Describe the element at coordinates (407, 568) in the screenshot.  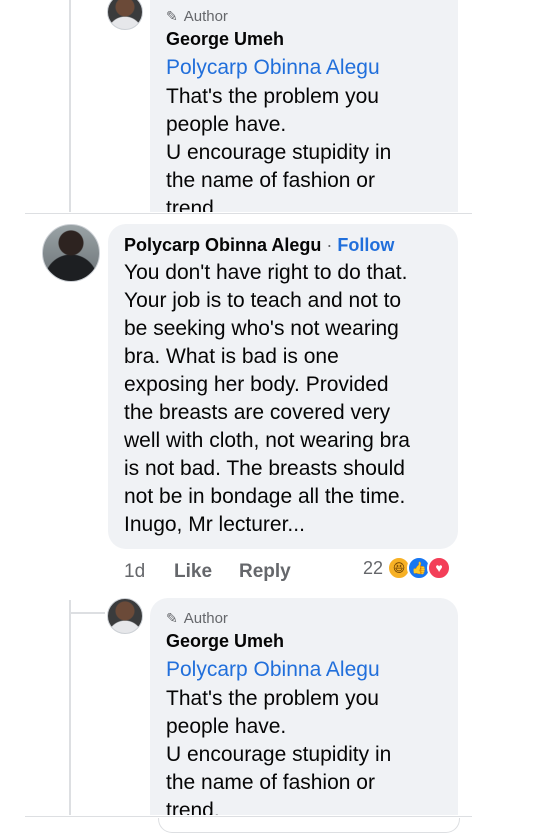
I see `reaction-summary: 22 😆 👍 ♥` at that location.